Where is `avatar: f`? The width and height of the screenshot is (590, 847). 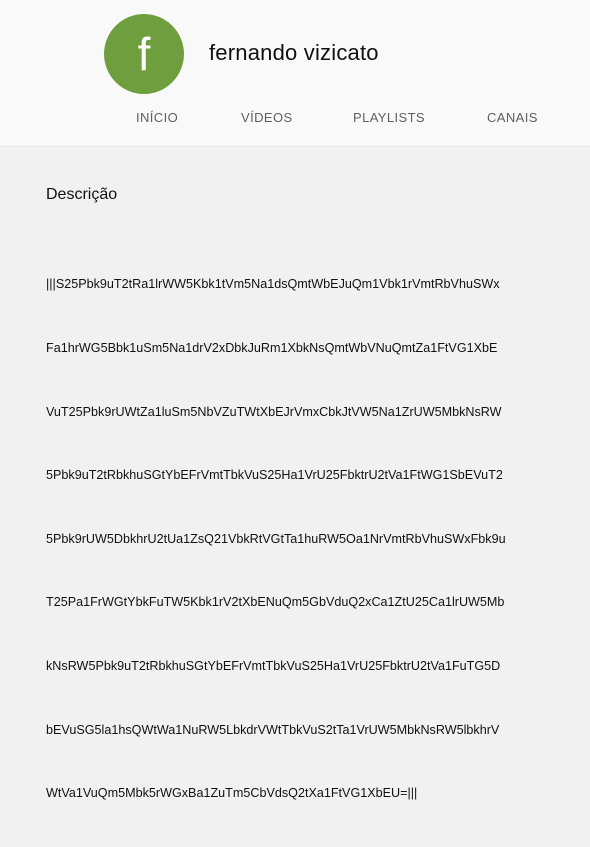 avatar: f is located at coordinates (144, 54).